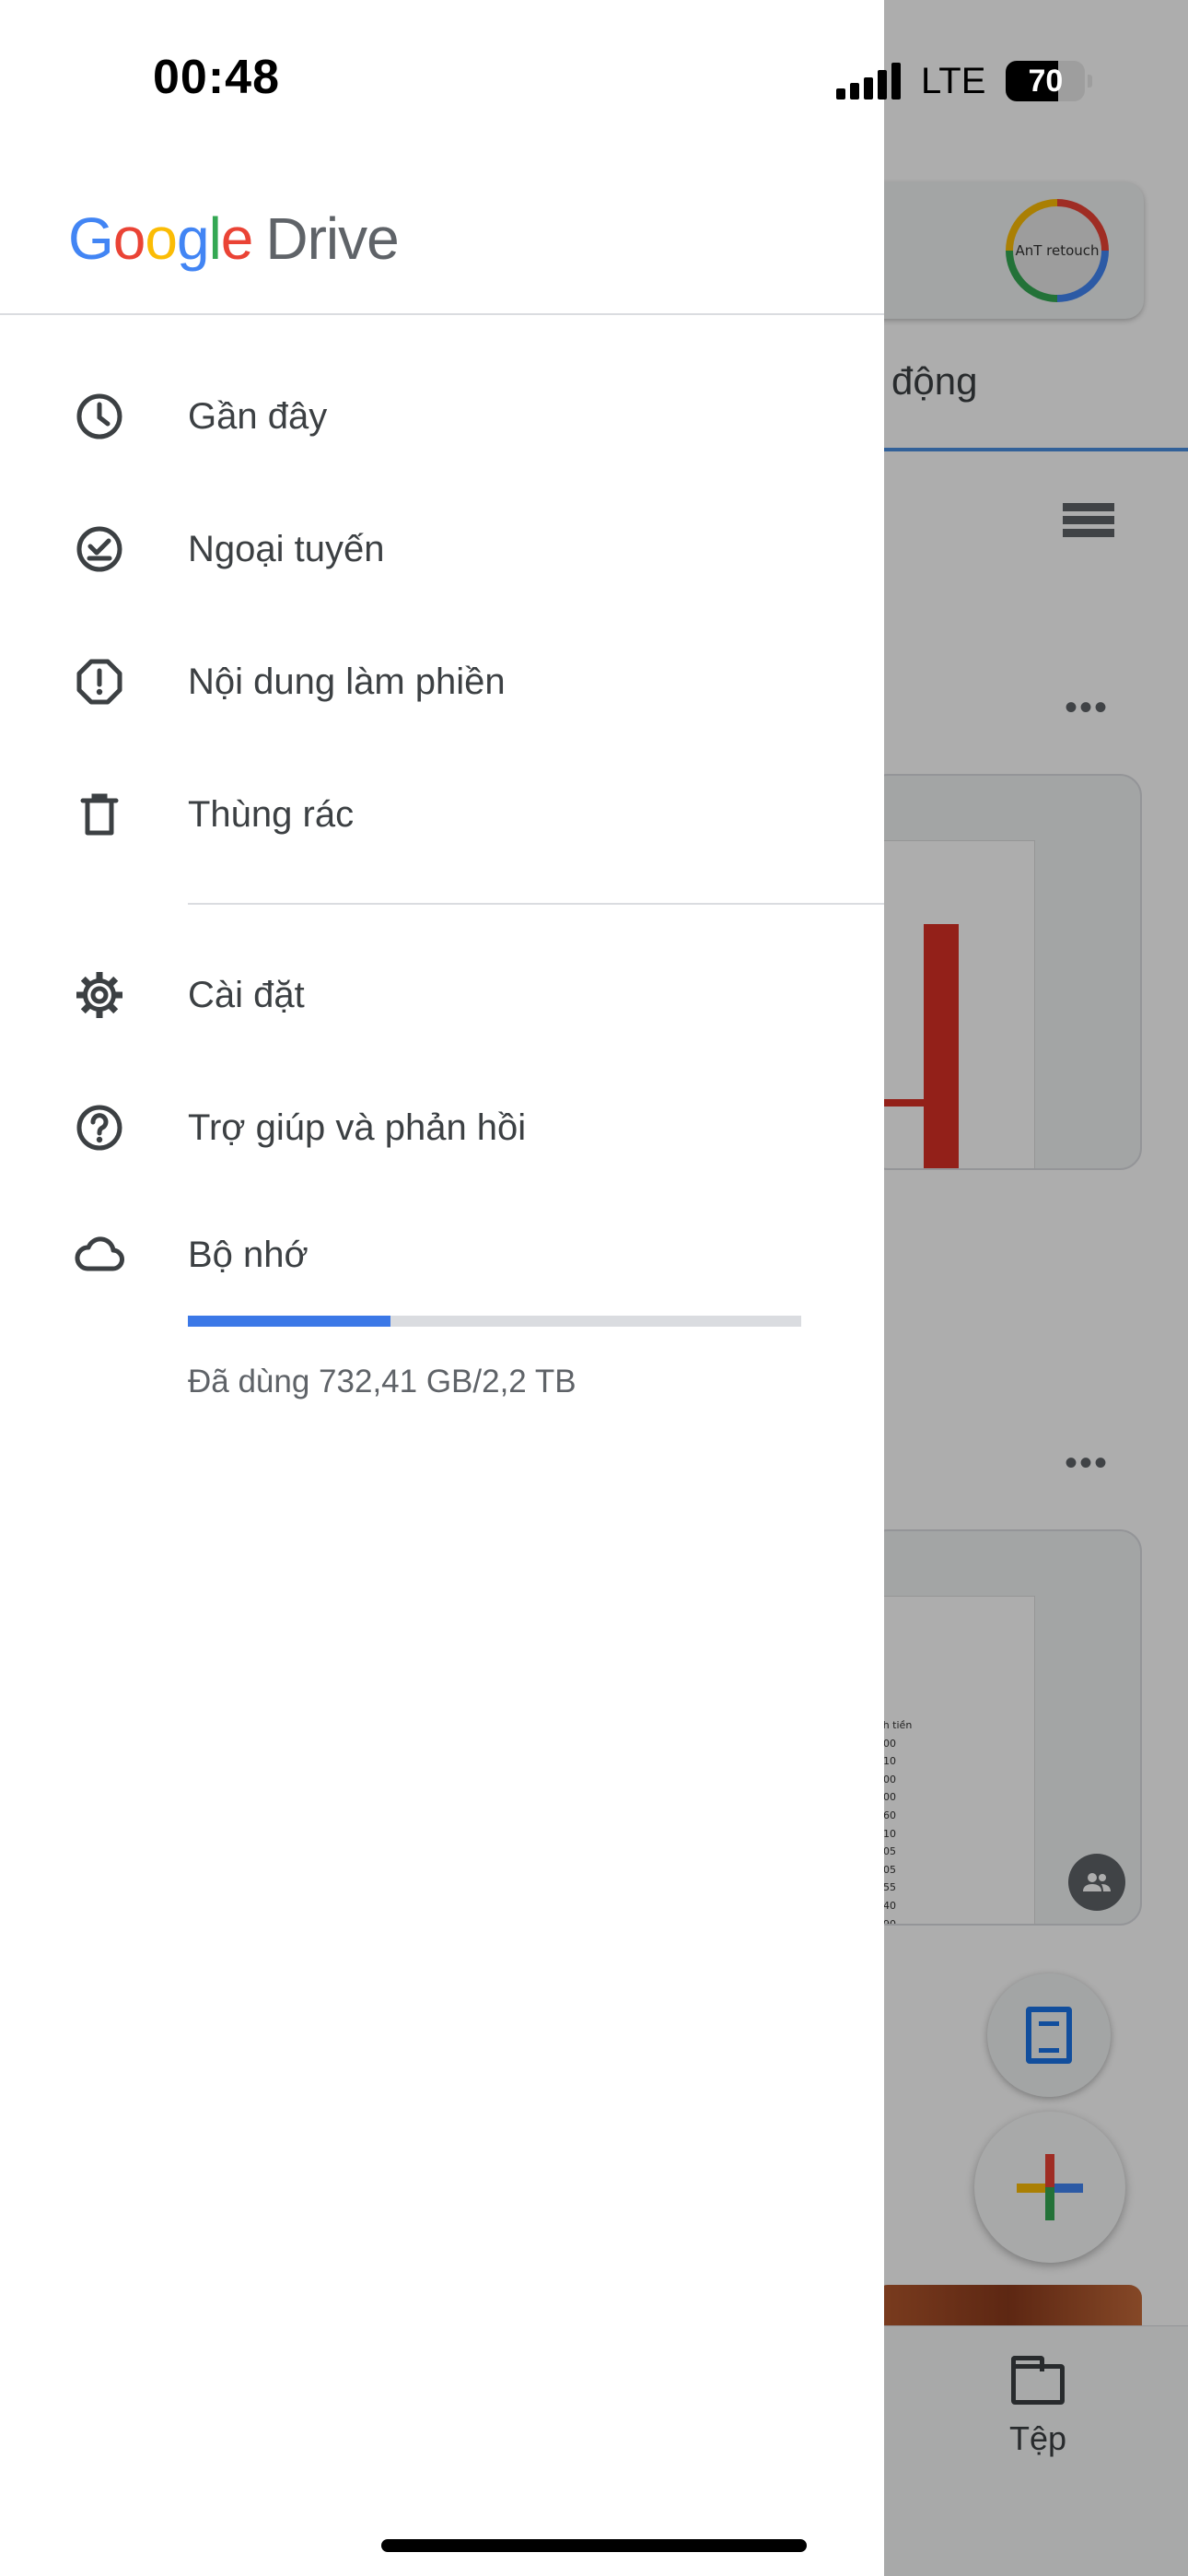  What do you see at coordinates (954, 80) in the screenshot?
I see `network-type: LTE` at bounding box center [954, 80].